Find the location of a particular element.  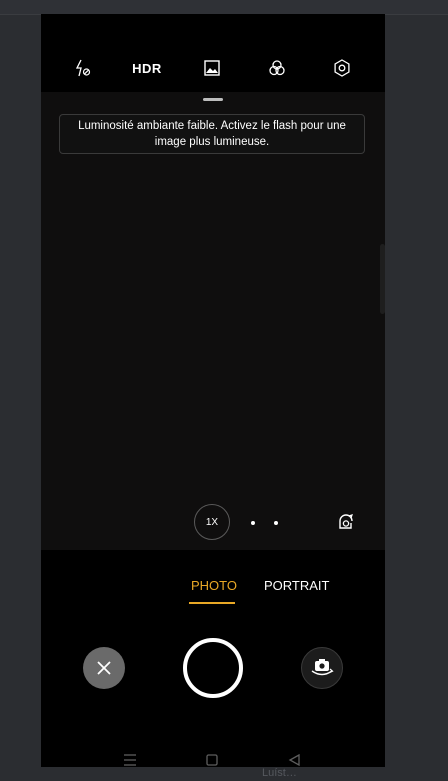

side-edge-handle is located at coordinates (382, 279).